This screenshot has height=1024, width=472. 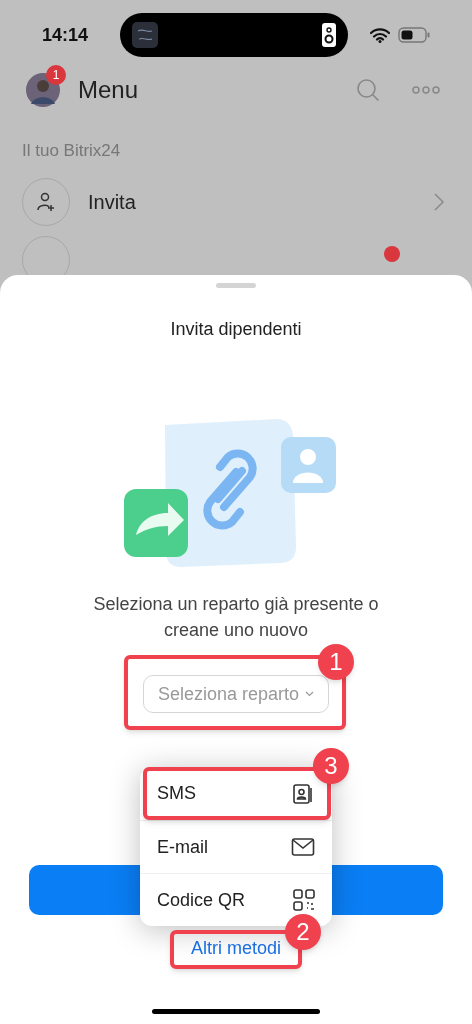 What do you see at coordinates (108, 90) in the screenshot?
I see `page-title: Menu` at bounding box center [108, 90].